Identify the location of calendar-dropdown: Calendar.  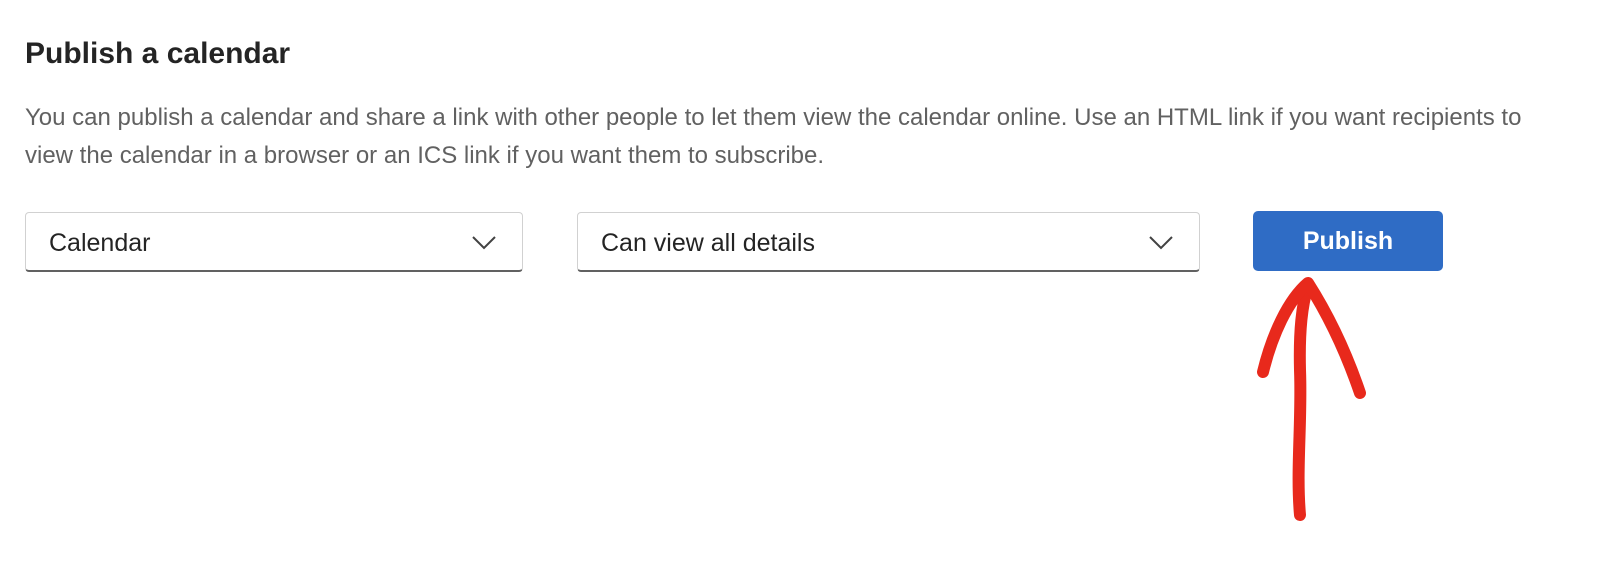
(274, 242).